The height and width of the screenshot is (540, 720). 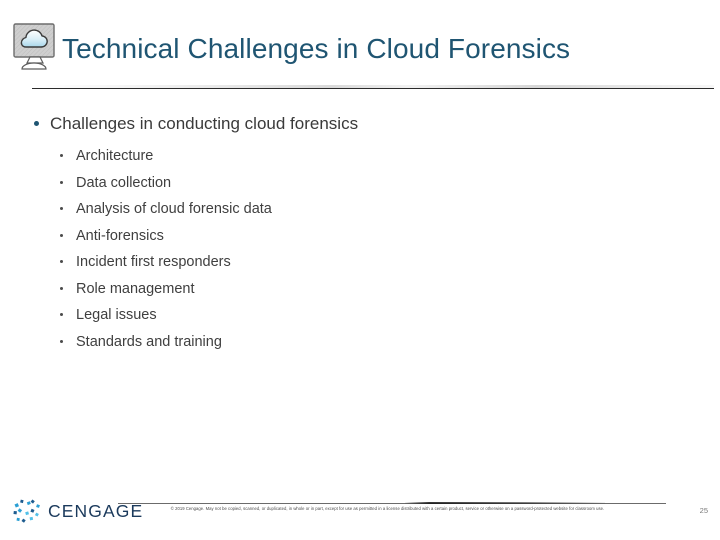 What do you see at coordinates (124, 182) in the screenshot?
I see `list-item-label: Data collection` at bounding box center [124, 182].